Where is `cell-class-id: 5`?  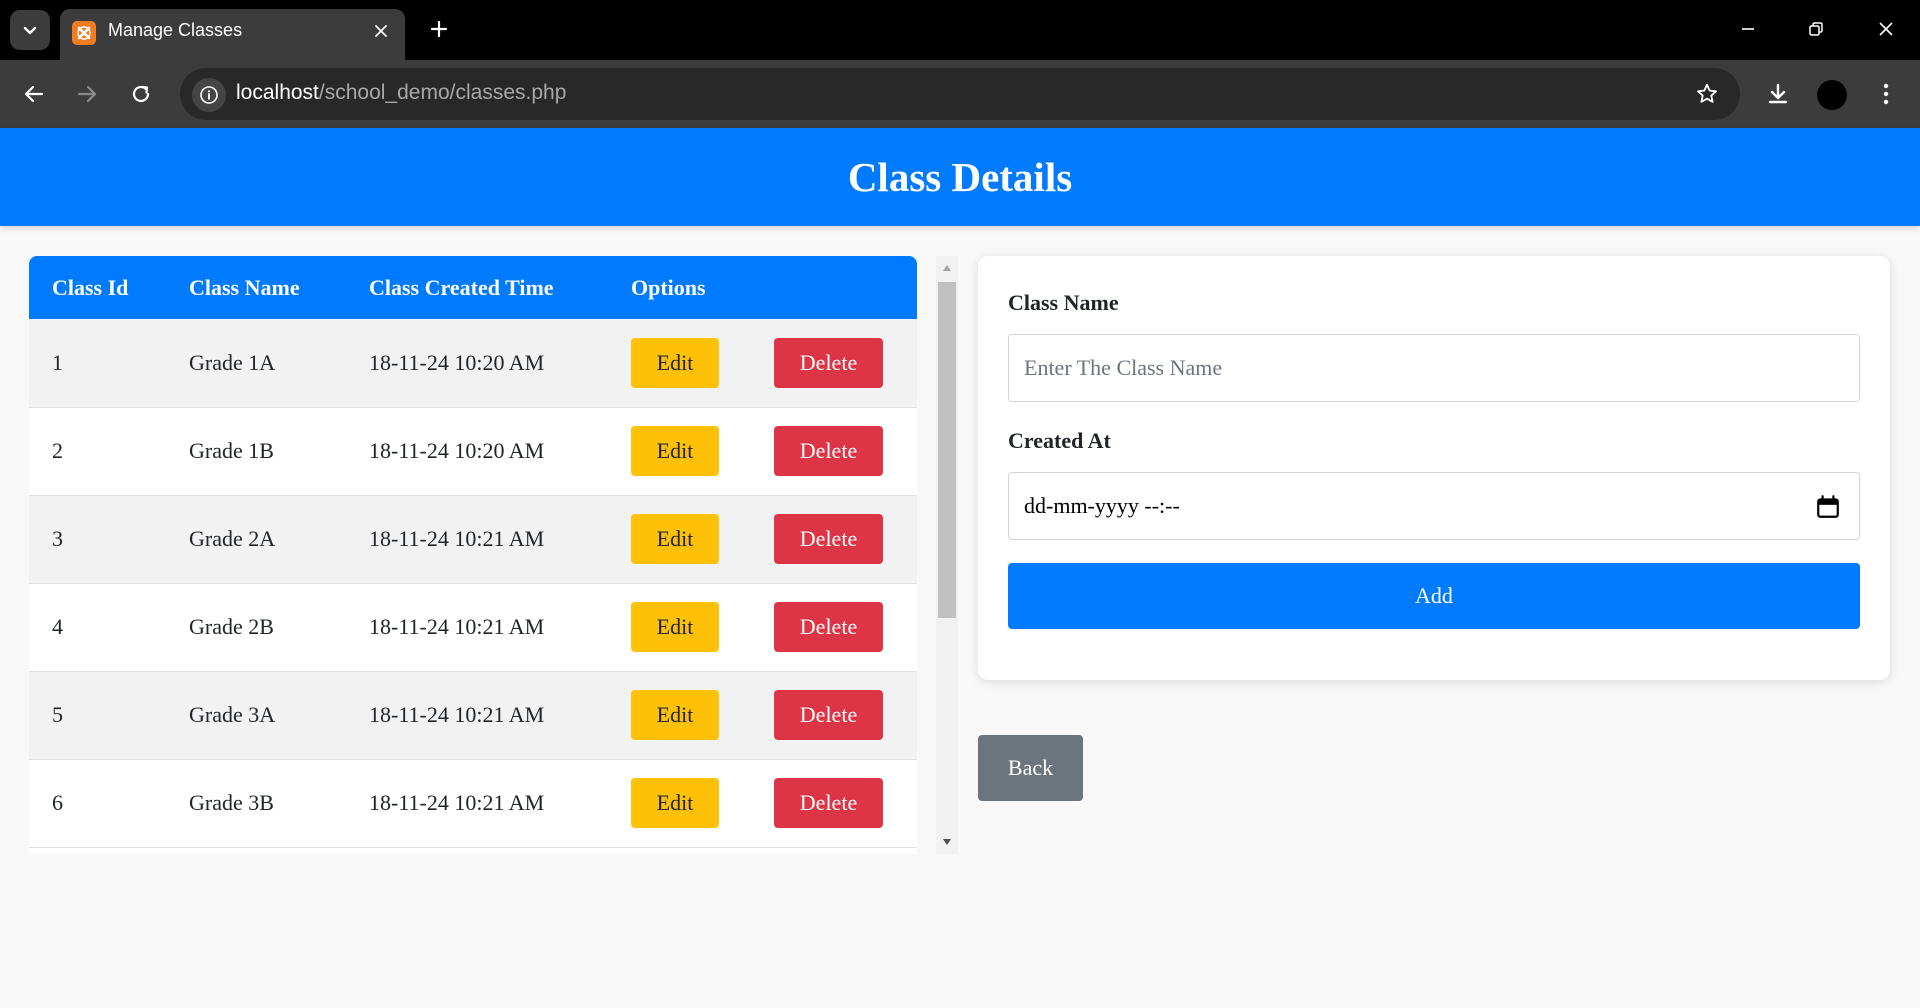 cell-class-id: 5 is located at coordinates (97, 715).